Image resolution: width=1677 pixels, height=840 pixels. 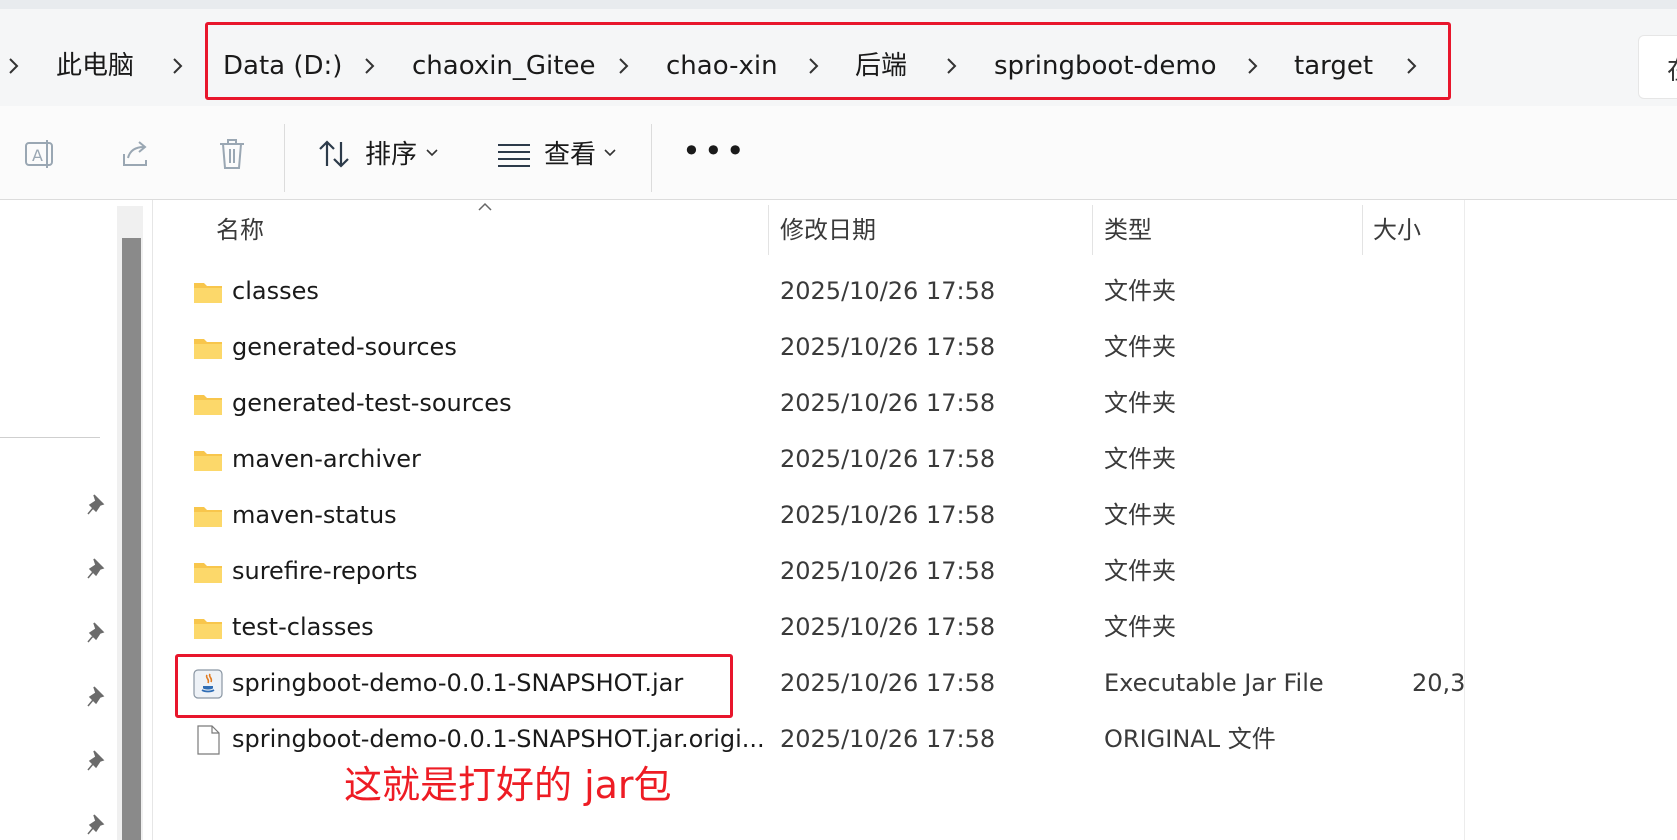 What do you see at coordinates (838, 153) in the screenshot?
I see `command-toolbar: A 排序 查看 •••` at bounding box center [838, 153].